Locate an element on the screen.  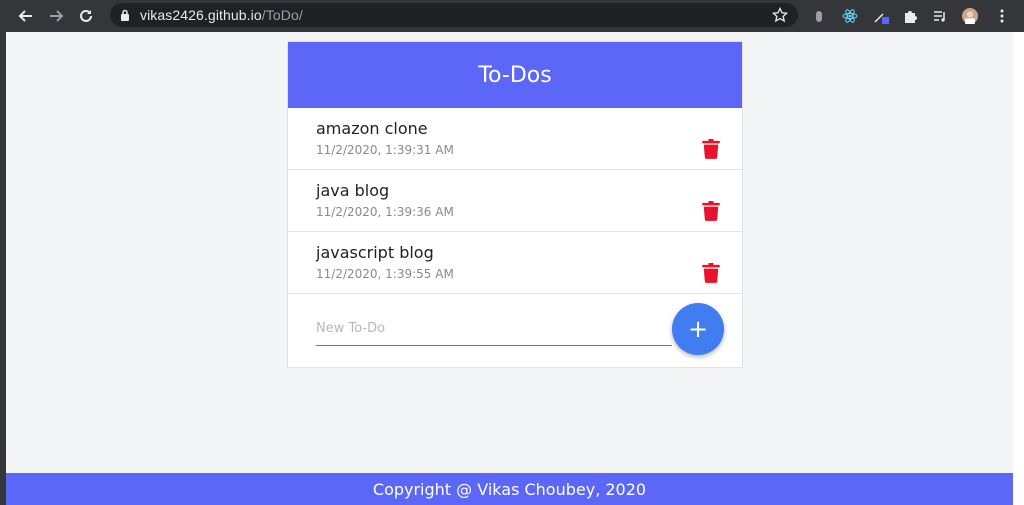
extension-icon is located at coordinates (819, 16).